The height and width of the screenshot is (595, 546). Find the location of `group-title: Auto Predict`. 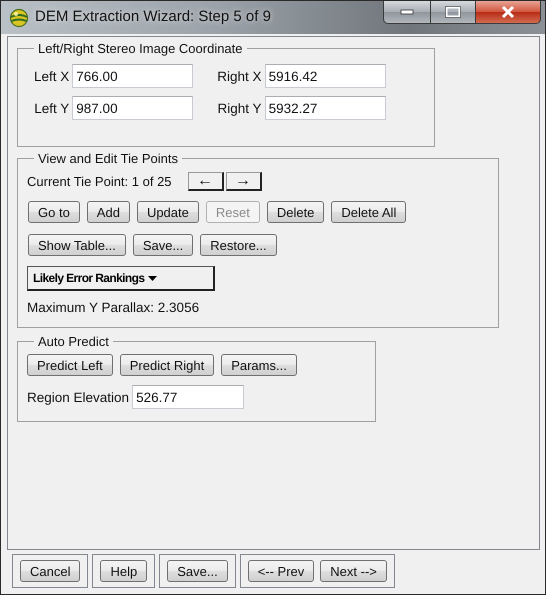

group-title: Auto Predict is located at coordinates (73, 341).